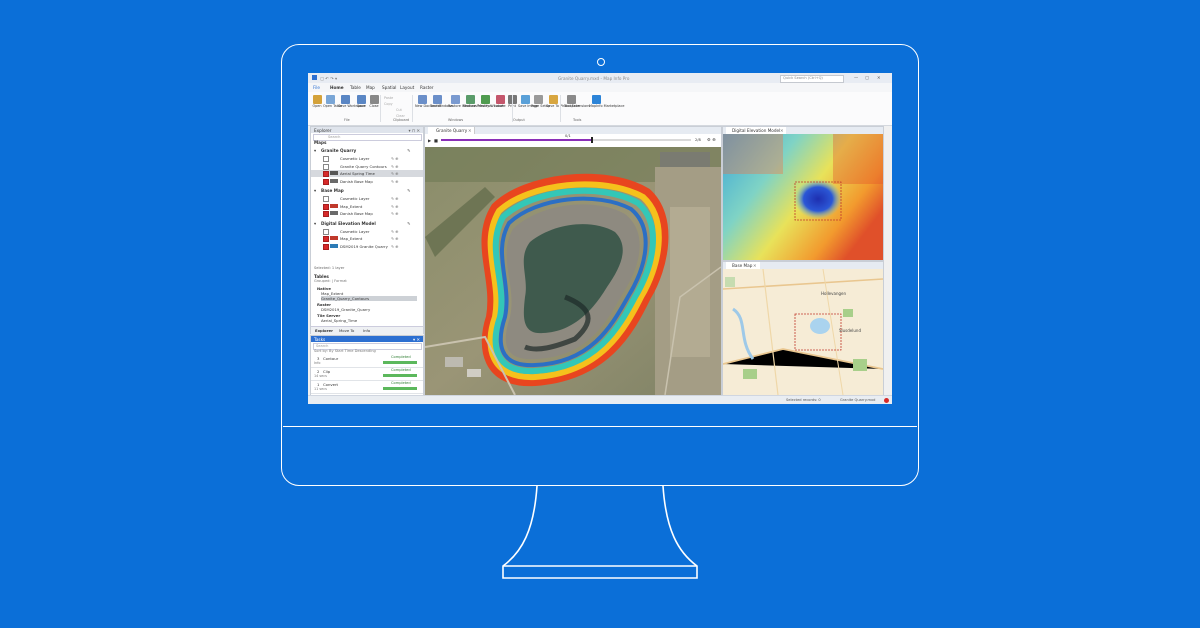 This screenshot has height=628, width=1200. Describe the element at coordinates (441, 102) in the screenshot. I see `tool-windows-button: Tool Windows` at that location.